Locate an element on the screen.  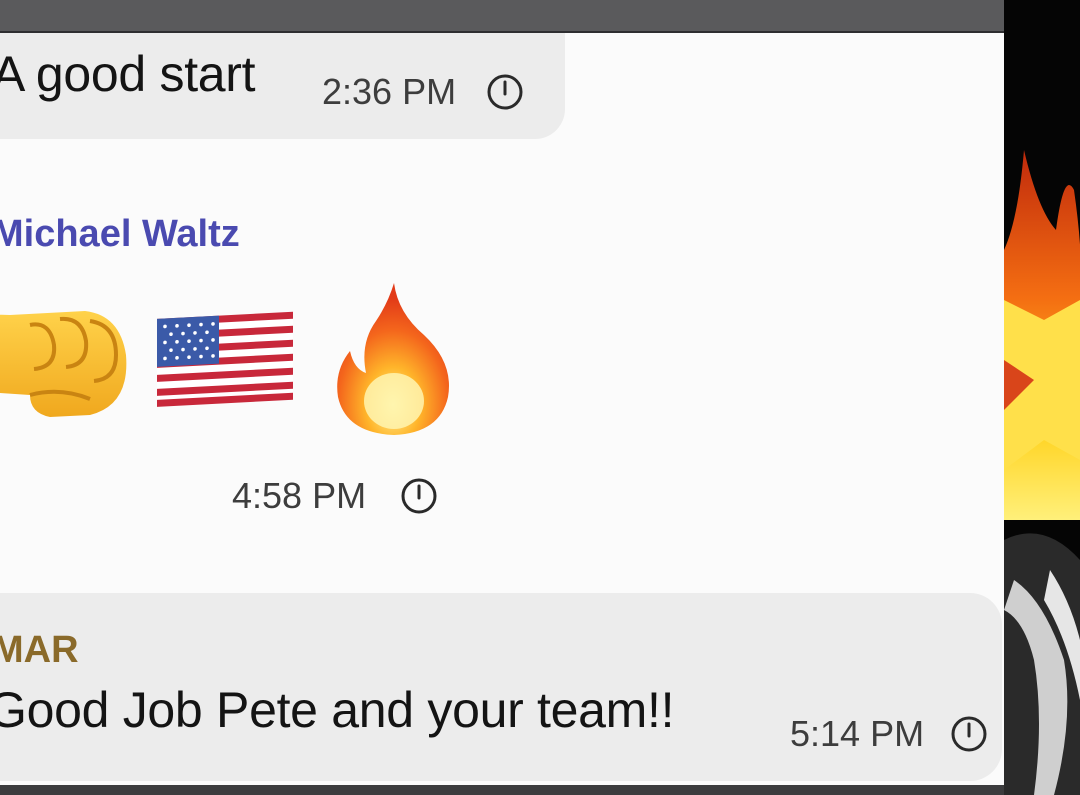
fire-art-image is located at coordinates (1042, 397).